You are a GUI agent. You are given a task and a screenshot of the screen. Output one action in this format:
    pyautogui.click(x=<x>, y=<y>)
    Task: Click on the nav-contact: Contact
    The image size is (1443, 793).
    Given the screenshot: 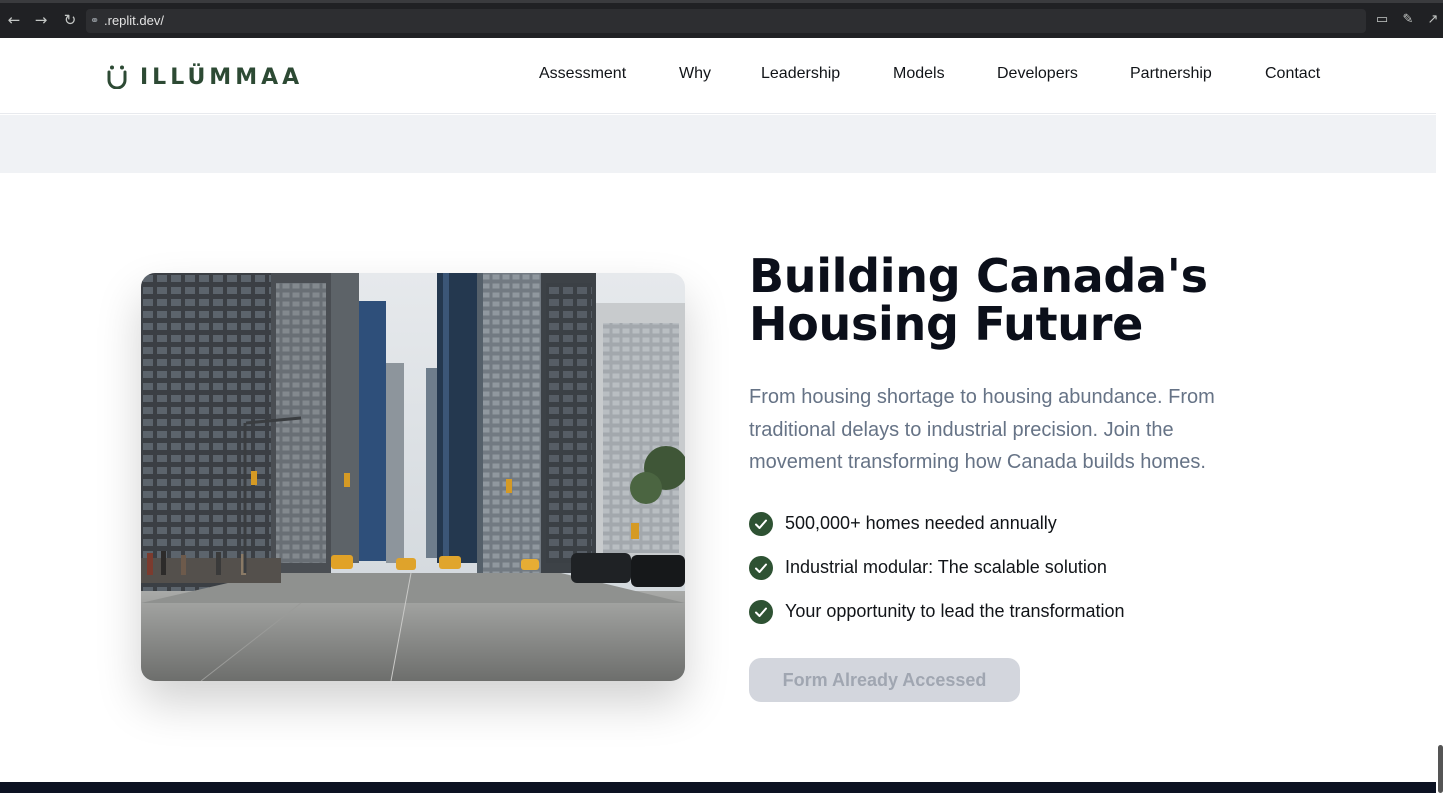 What is the action you would take?
    pyautogui.click(x=1292, y=74)
    